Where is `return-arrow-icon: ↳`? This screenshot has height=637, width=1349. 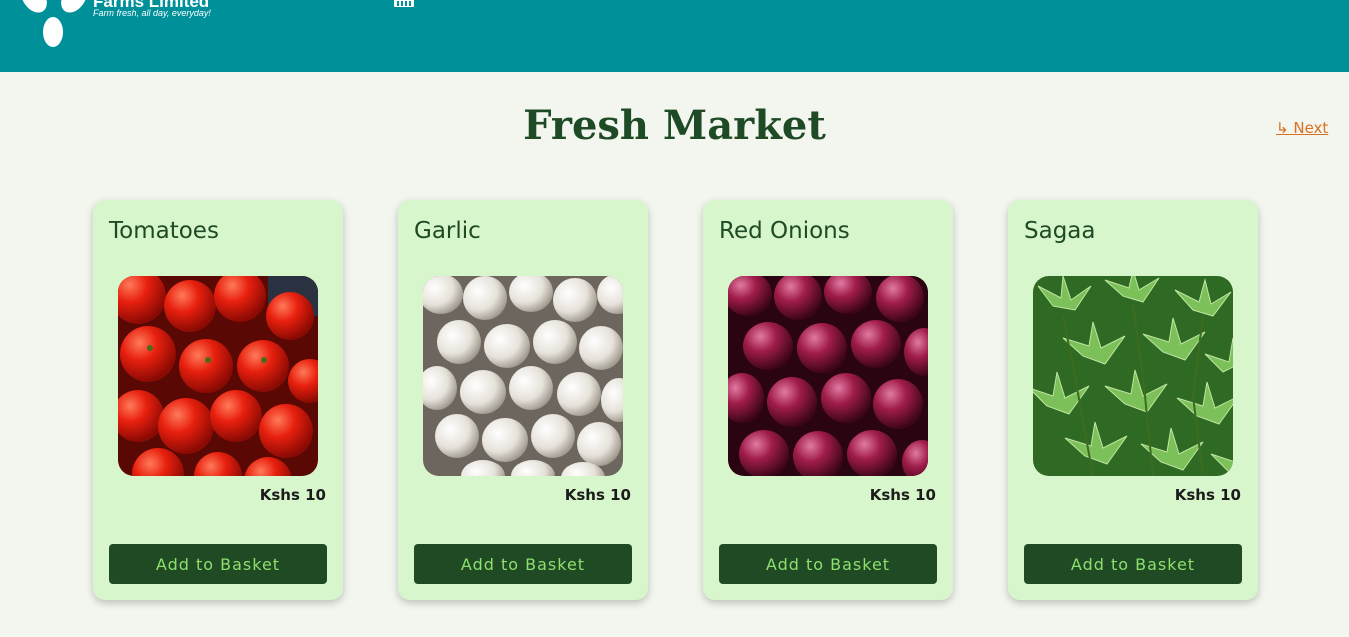
return-arrow-icon: ↳ is located at coordinates (1282, 128).